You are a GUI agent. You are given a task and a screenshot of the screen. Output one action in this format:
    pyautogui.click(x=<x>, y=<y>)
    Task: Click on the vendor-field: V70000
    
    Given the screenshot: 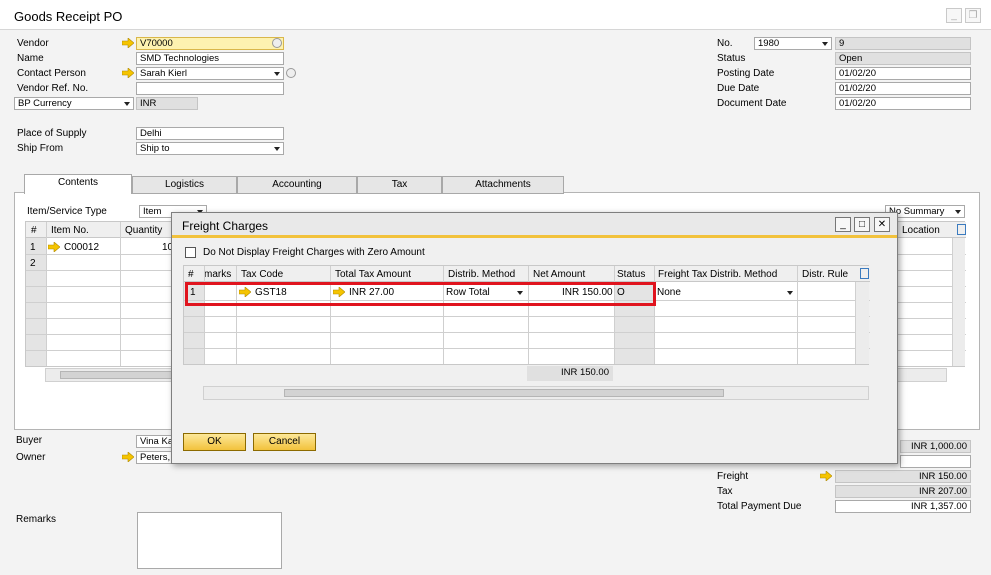 What is the action you would take?
    pyautogui.click(x=210, y=43)
    